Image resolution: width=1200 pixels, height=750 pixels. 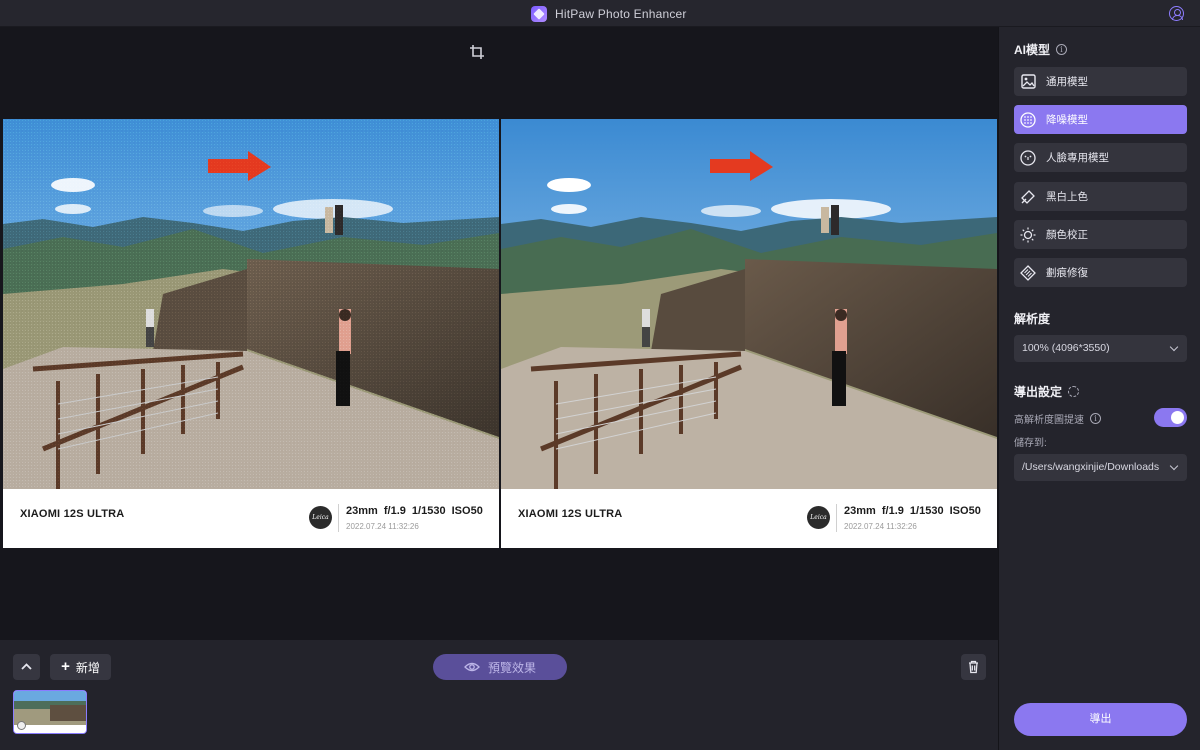 I want to click on resolution-value: 100% (4096*3550), so click(x=1066, y=348).